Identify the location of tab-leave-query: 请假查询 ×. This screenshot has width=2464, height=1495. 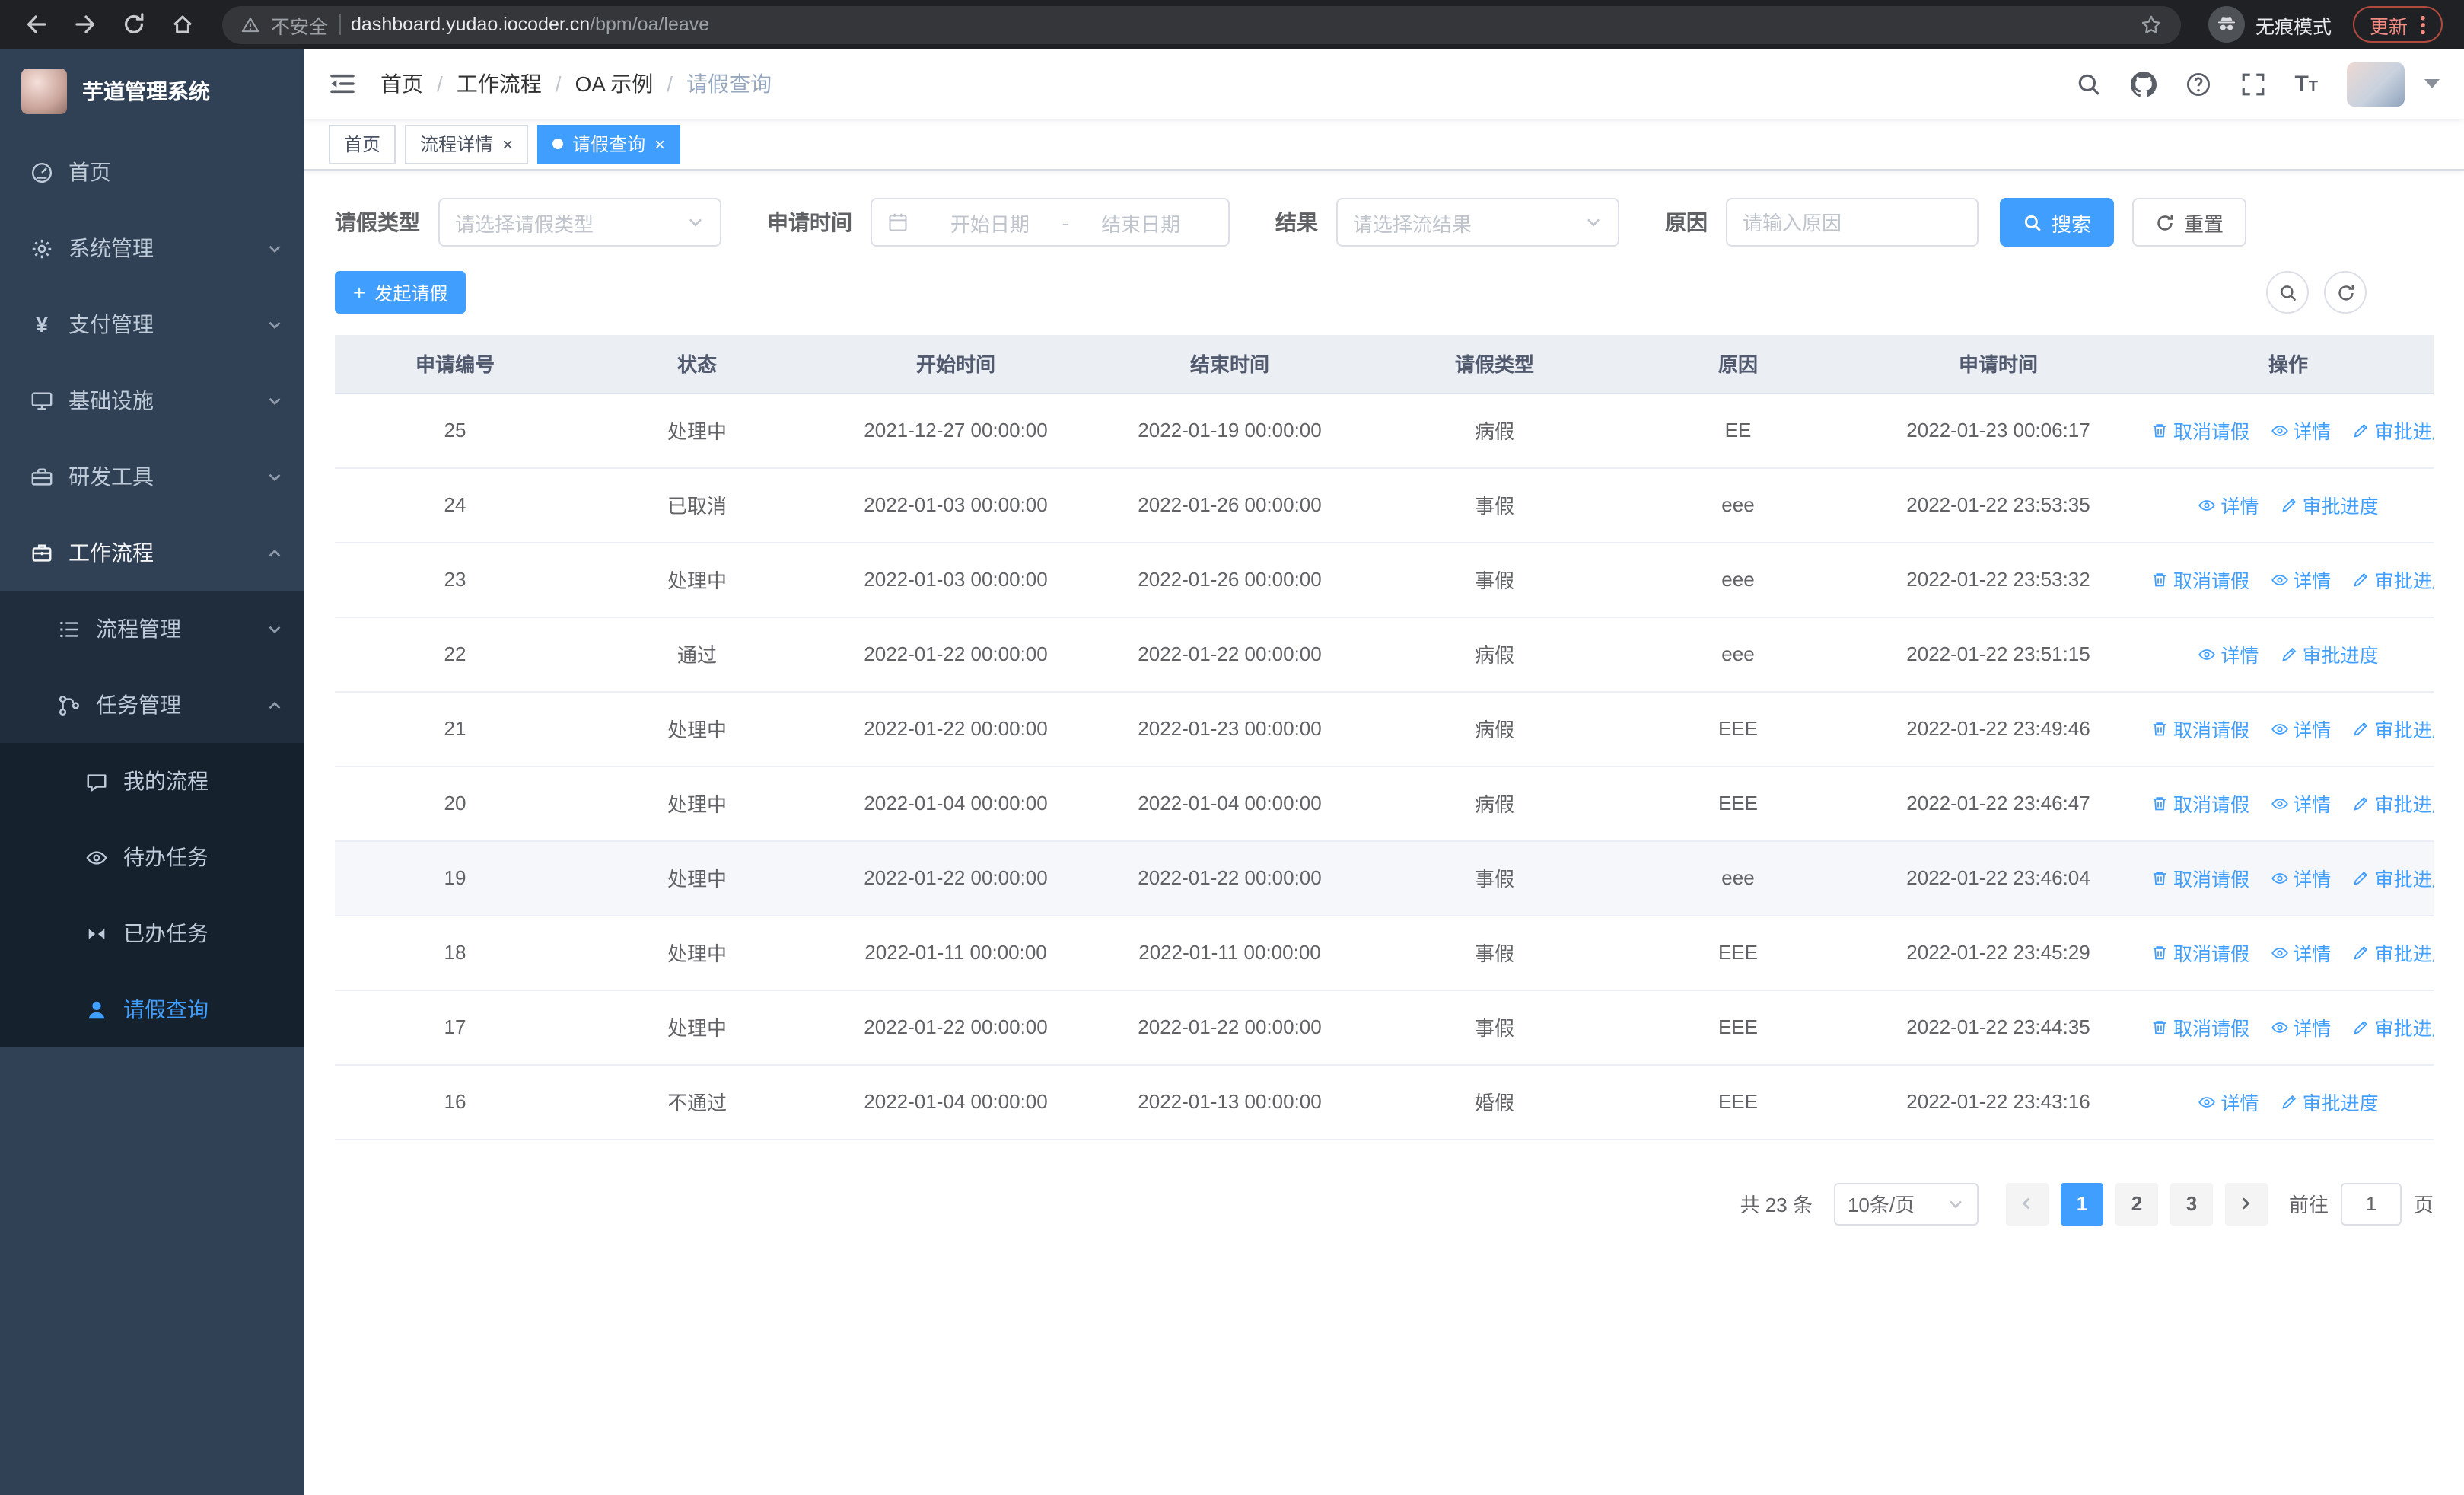
(609, 144).